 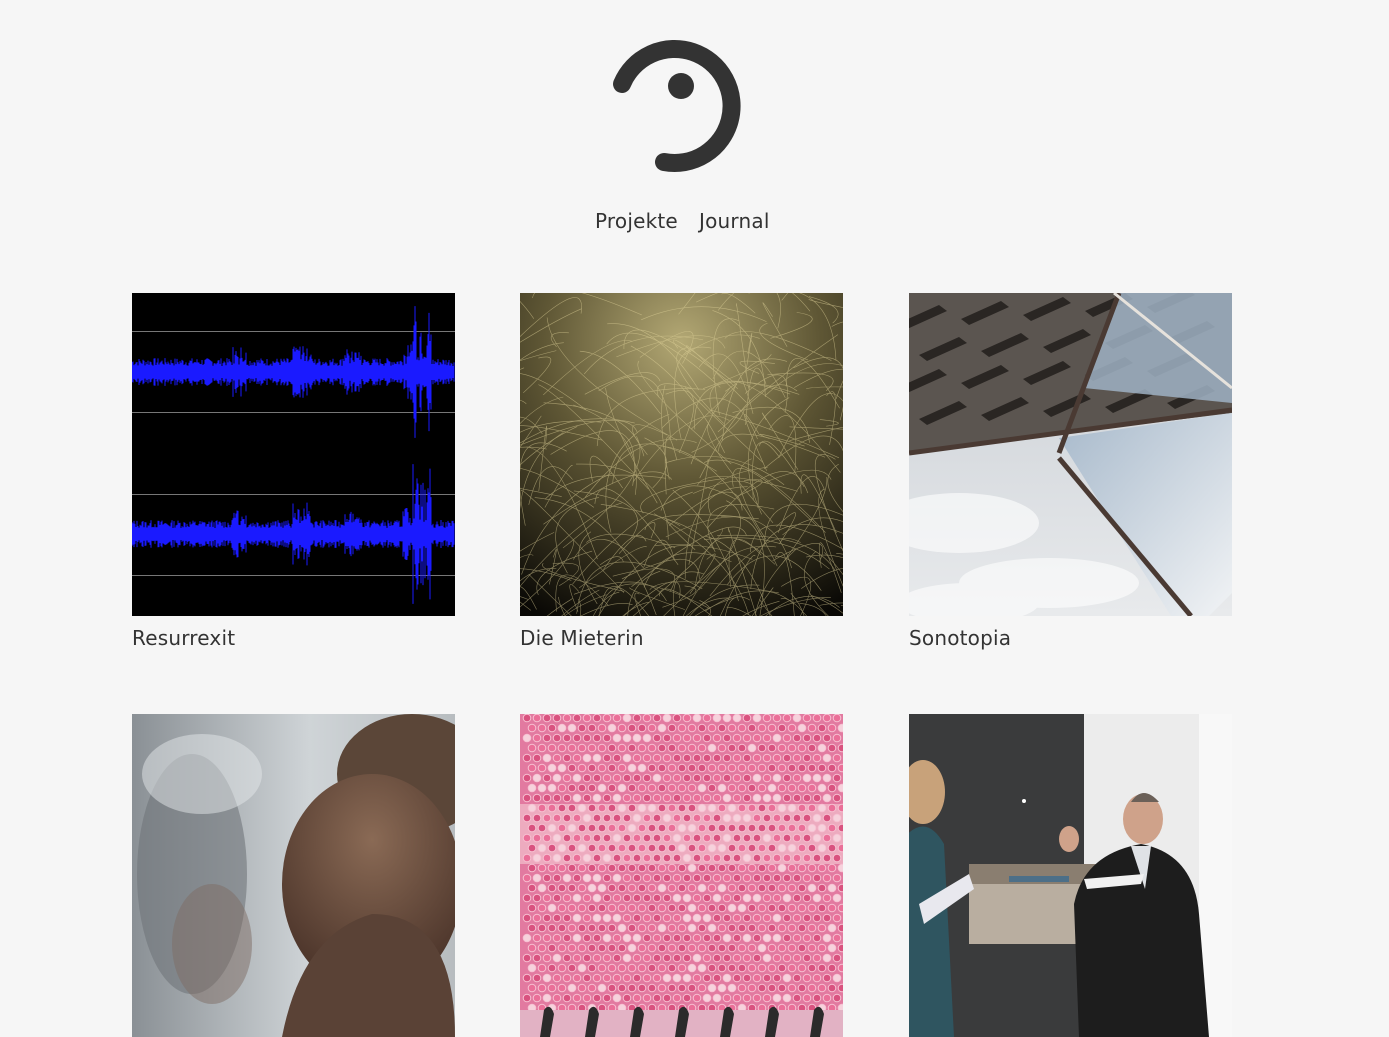 I want to click on project-title: Resurrexit, so click(x=183, y=638).